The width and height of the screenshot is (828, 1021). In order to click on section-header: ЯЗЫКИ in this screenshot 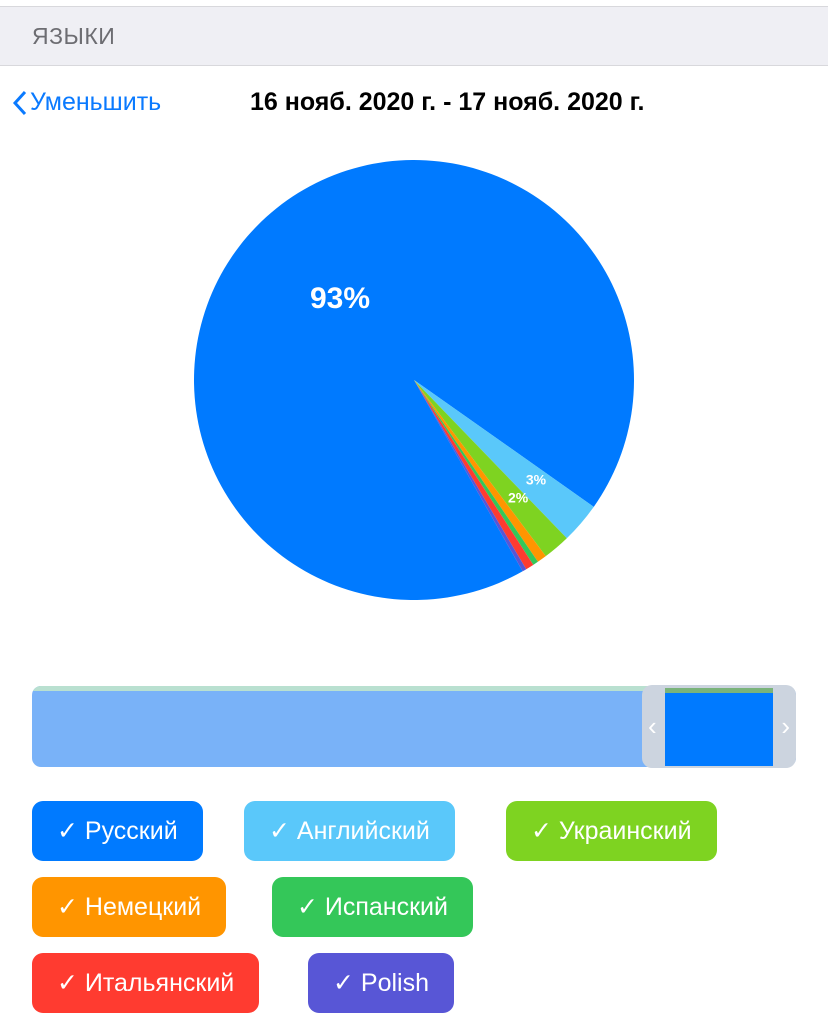, I will do `click(414, 36)`.